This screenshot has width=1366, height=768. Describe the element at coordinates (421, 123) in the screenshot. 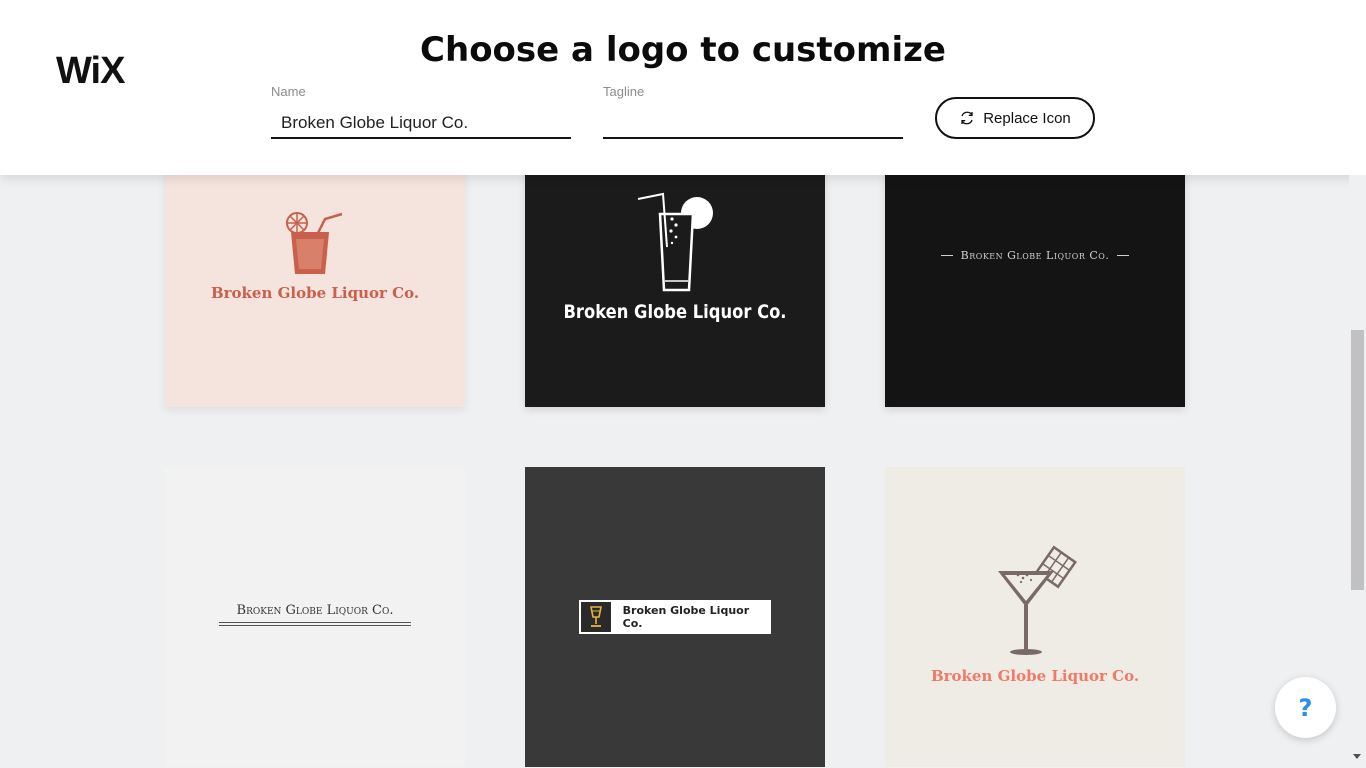

I see `name-input` at that location.